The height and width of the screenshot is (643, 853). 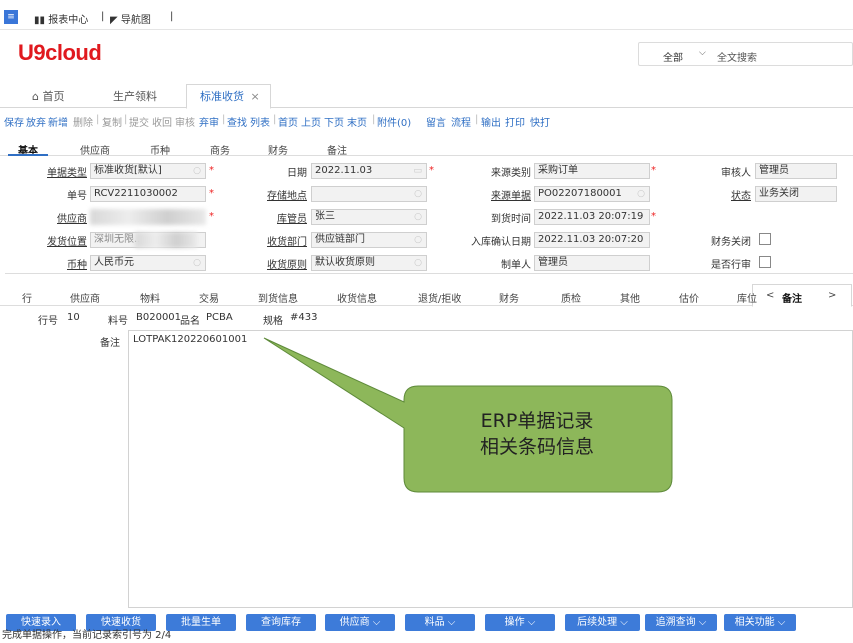 What do you see at coordinates (536, 447) in the screenshot?
I see `callout-line-2: 相关条码信息` at bounding box center [536, 447].